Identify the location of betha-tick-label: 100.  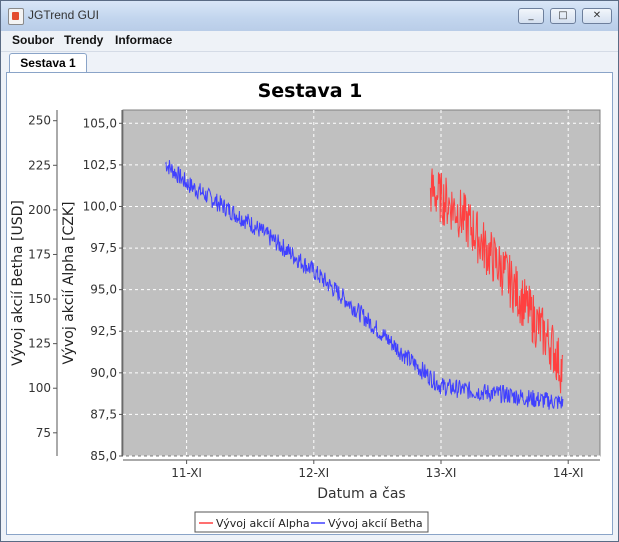
(39, 388).